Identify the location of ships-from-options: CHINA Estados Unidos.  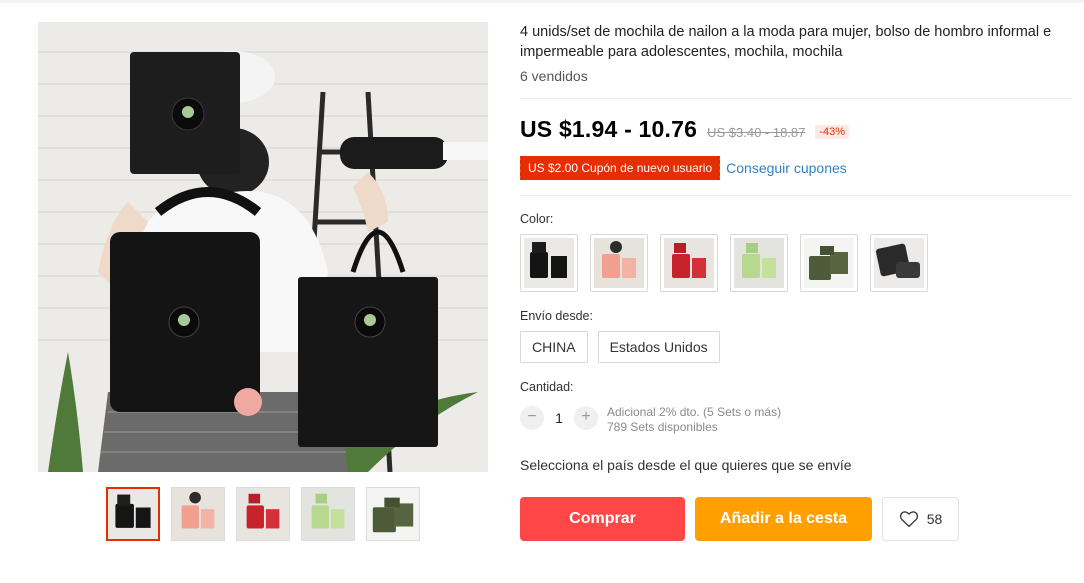
(620, 347).